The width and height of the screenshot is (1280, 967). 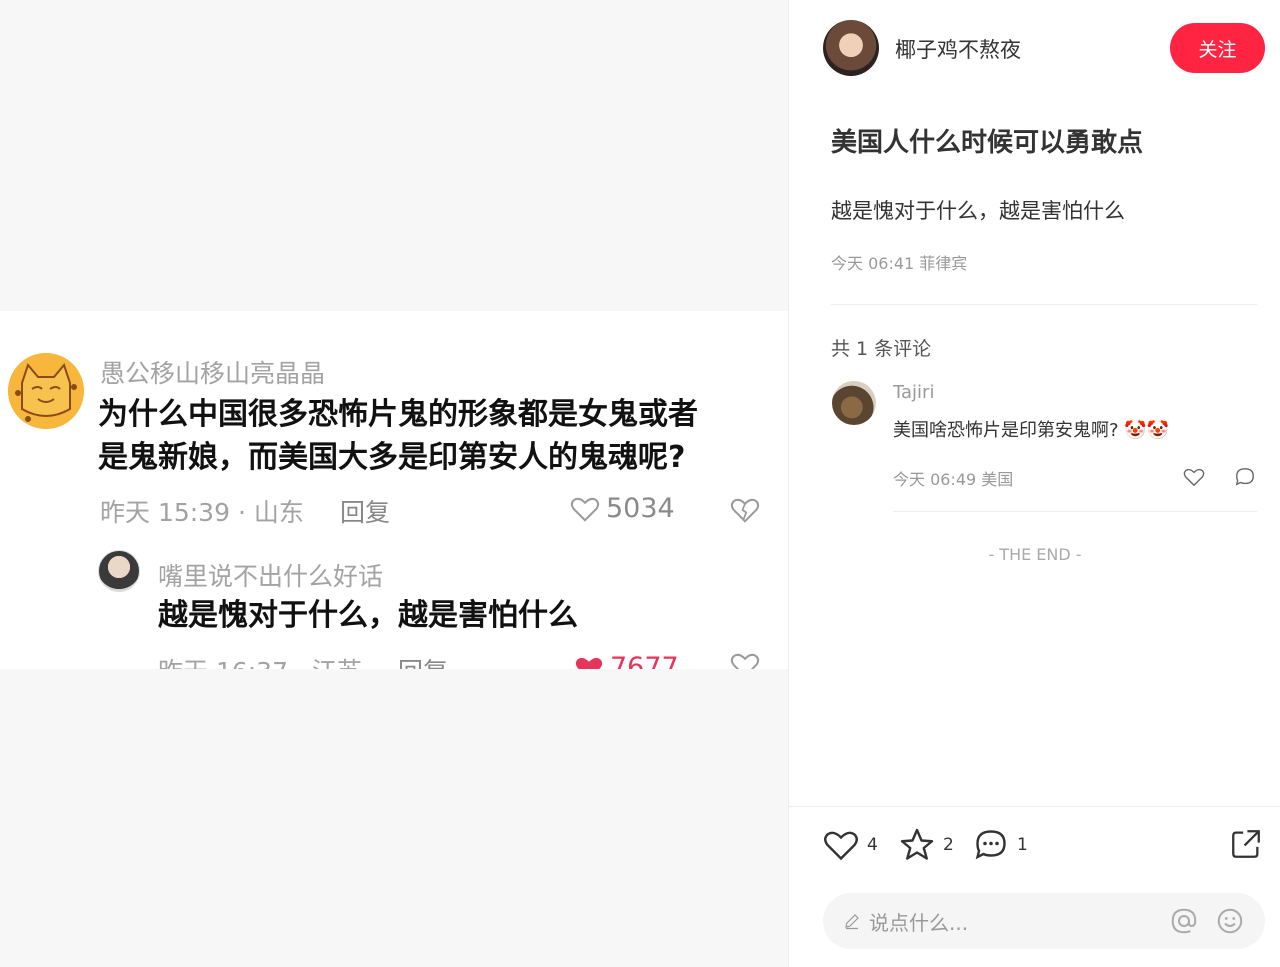 I want to click on collect-count: 2, so click(x=948, y=845).